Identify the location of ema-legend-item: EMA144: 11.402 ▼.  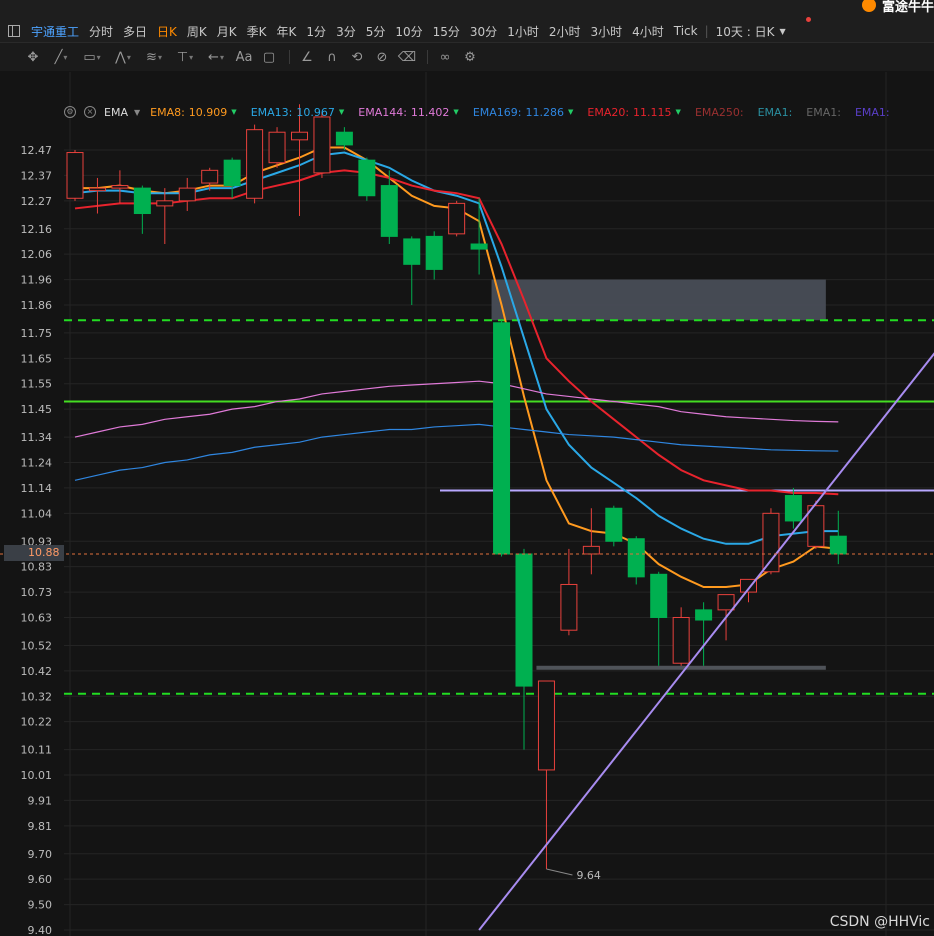
(408, 112).